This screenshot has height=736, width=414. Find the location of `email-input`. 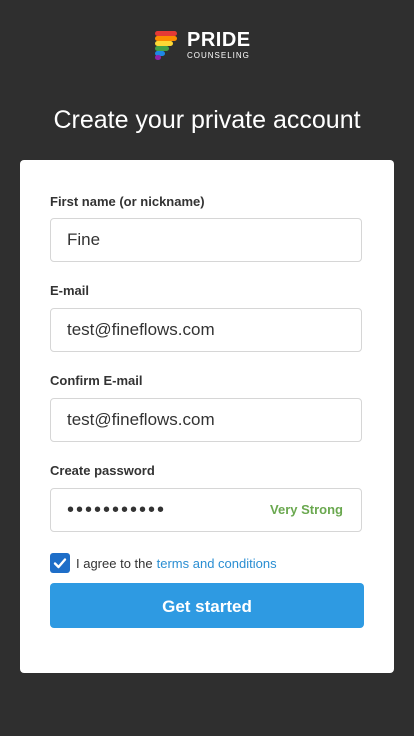

email-input is located at coordinates (206, 330).